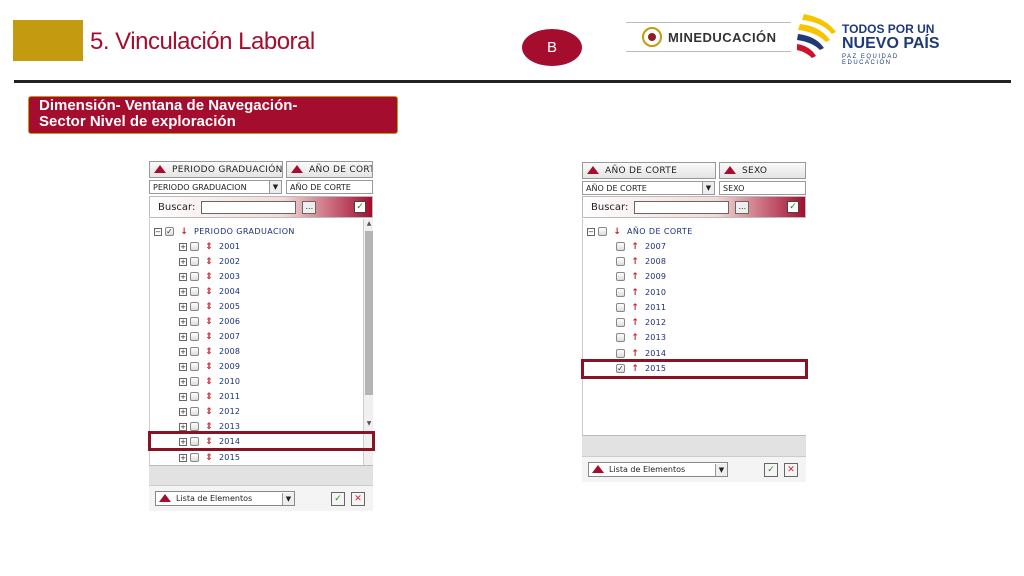 This screenshot has width=1024, height=576. Describe the element at coordinates (641, 322) in the screenshot. I see `list-item: ↑ 2012` at that location.